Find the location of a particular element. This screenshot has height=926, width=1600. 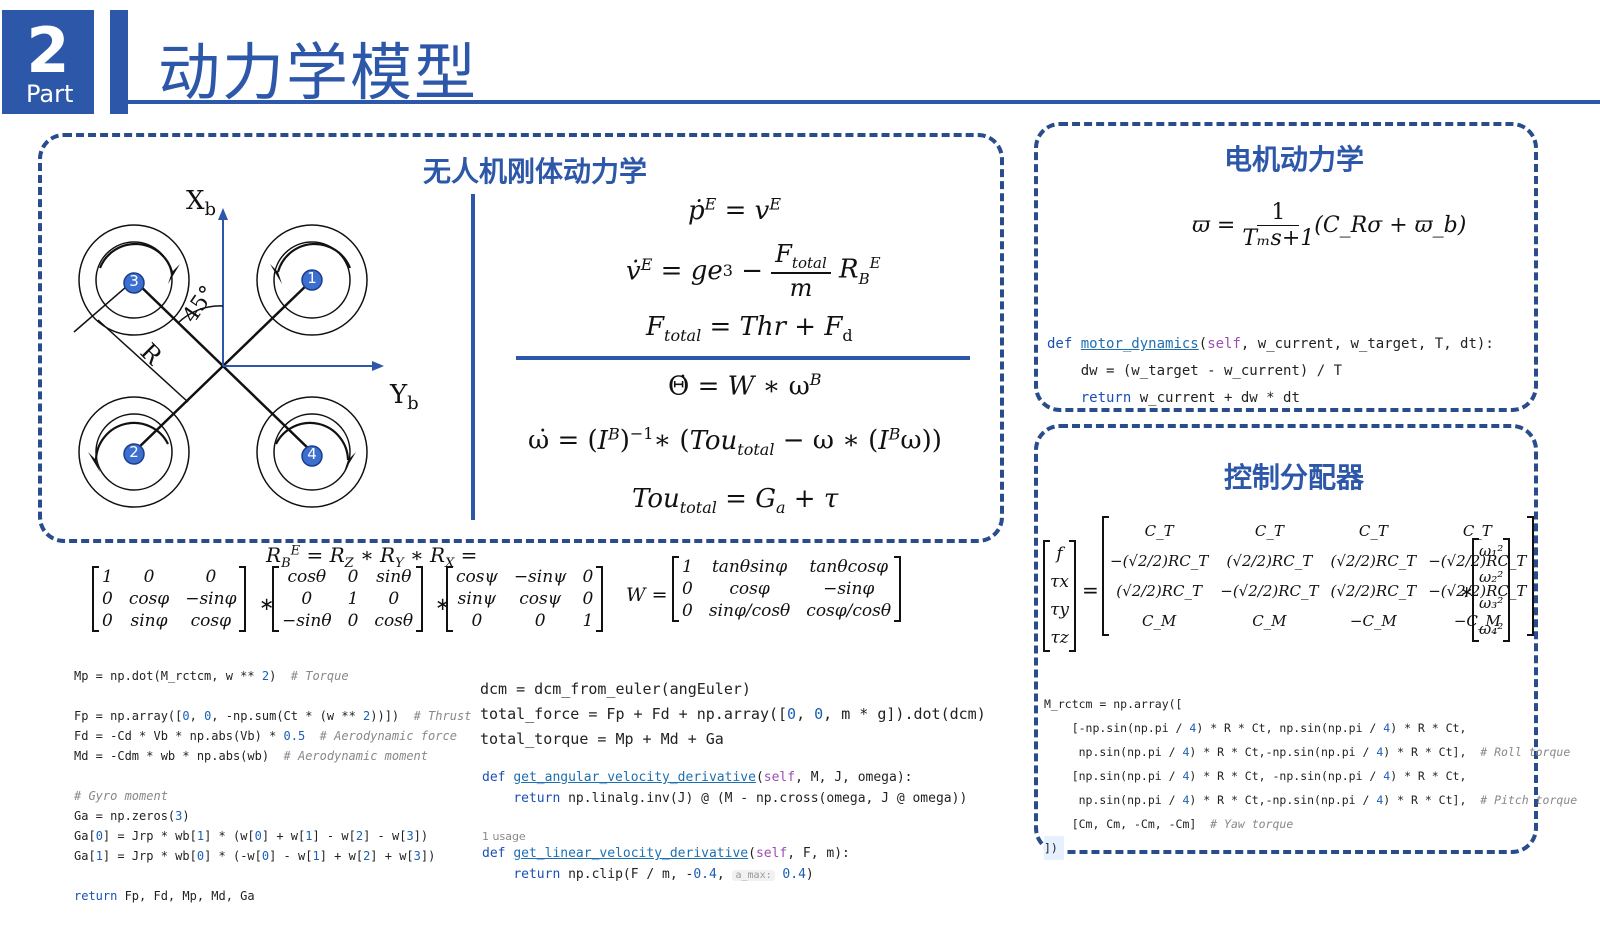

w-label: W = is located at coordinates (647, 595).